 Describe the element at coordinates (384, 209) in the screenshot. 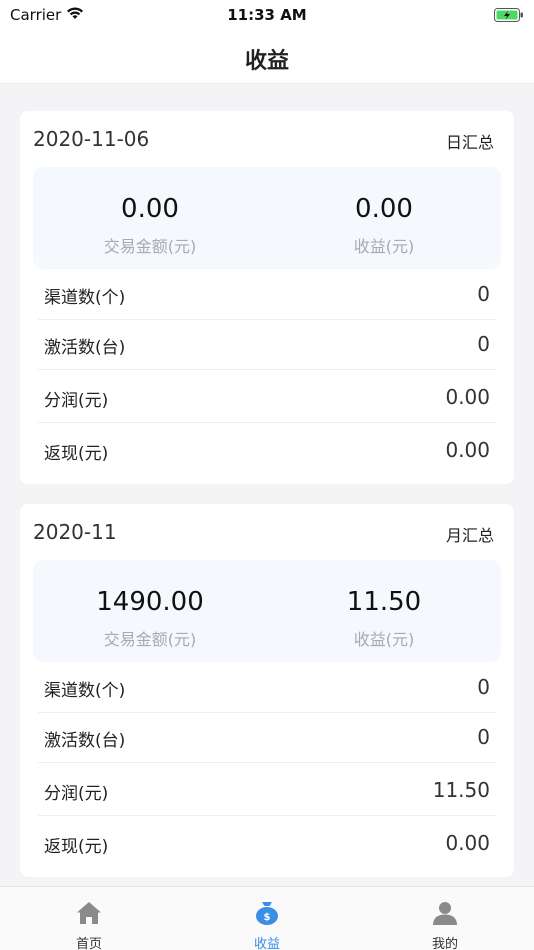

I see `earnings-value: 0.00` at that location.